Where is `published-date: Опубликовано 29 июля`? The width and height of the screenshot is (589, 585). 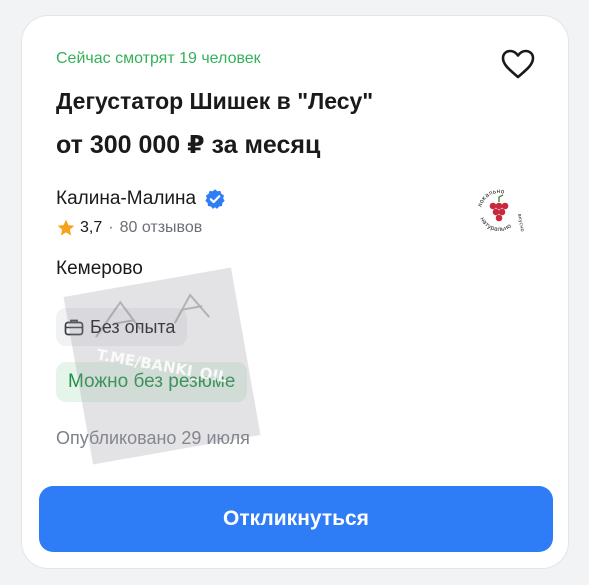 published-date: Опубликовано 29 июля is located at coordinates (153, 438).